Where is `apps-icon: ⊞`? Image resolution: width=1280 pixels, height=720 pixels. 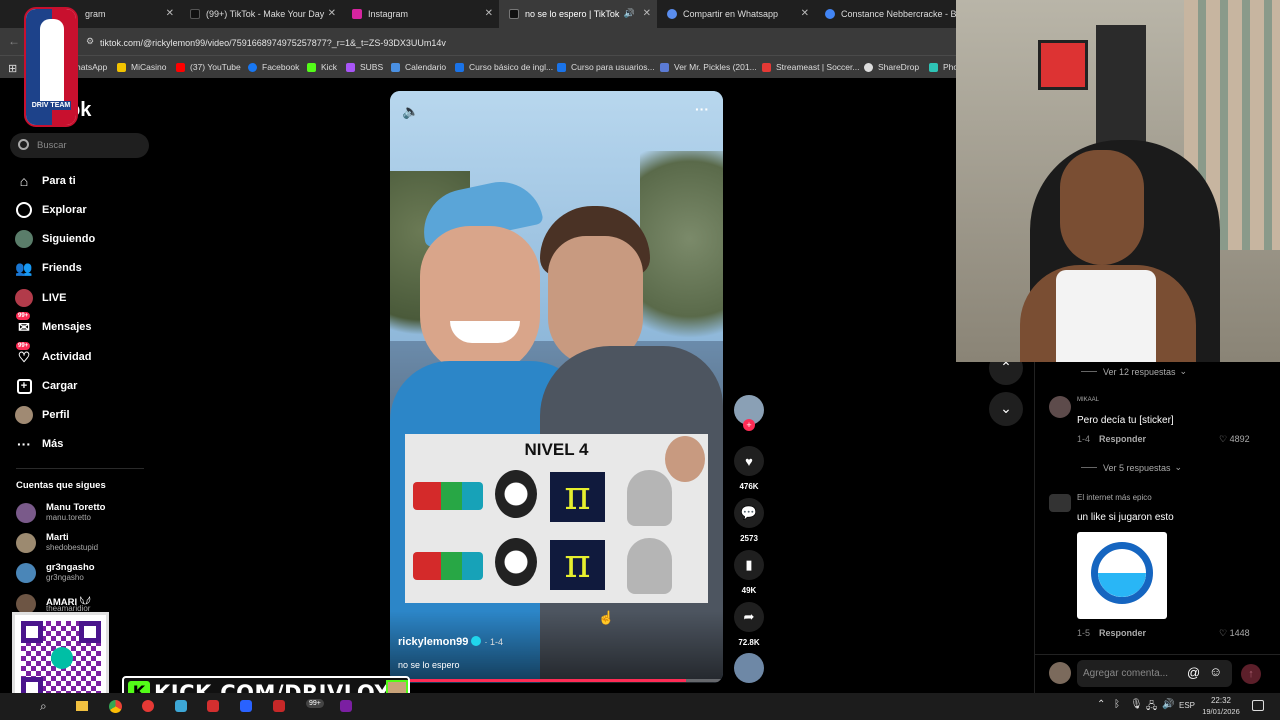
apps-icon: ⊞ is located at coordinates (12, 68).